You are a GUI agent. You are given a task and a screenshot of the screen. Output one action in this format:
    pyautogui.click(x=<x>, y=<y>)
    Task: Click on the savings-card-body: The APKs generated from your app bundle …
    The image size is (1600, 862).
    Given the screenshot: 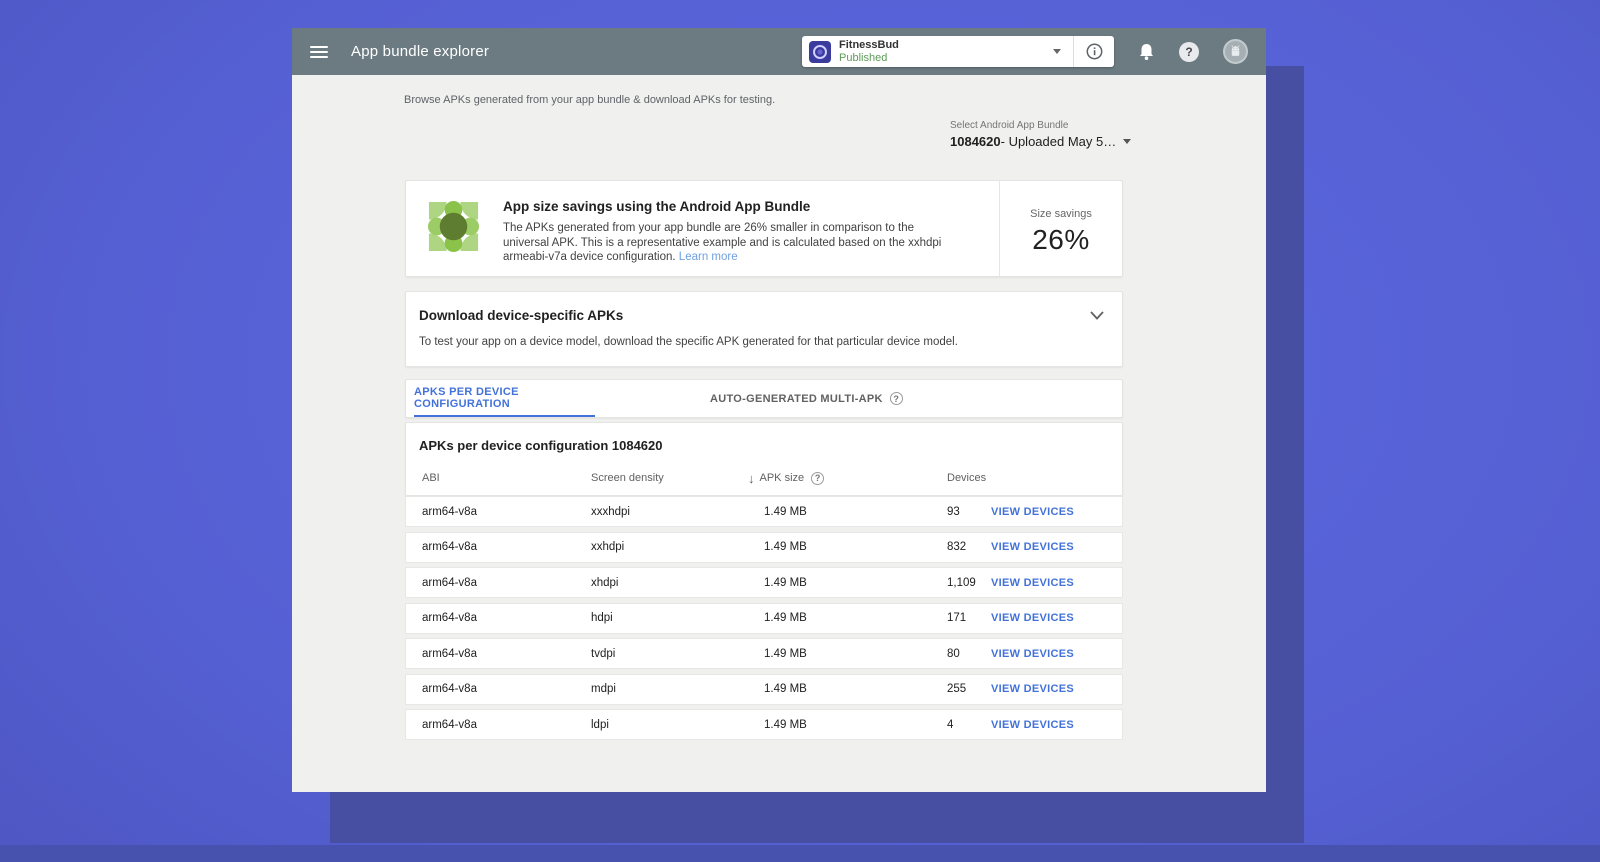 What is the action you would take?
    pyautogui.click(x=722, y=243)
    